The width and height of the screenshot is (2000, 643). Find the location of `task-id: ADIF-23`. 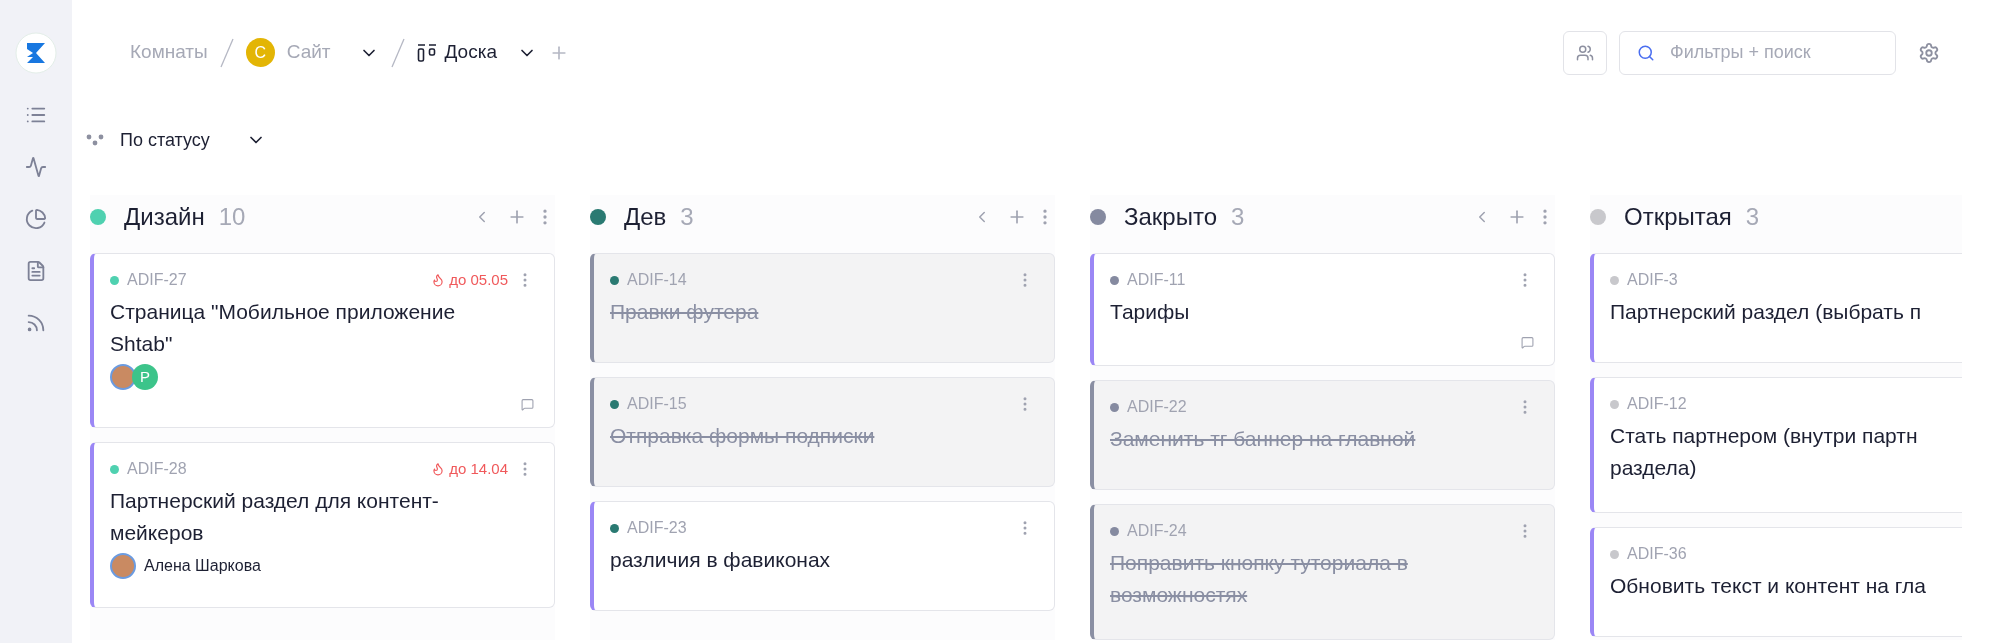

task-id: ADIF-23 is located at coordinates (657, 528).